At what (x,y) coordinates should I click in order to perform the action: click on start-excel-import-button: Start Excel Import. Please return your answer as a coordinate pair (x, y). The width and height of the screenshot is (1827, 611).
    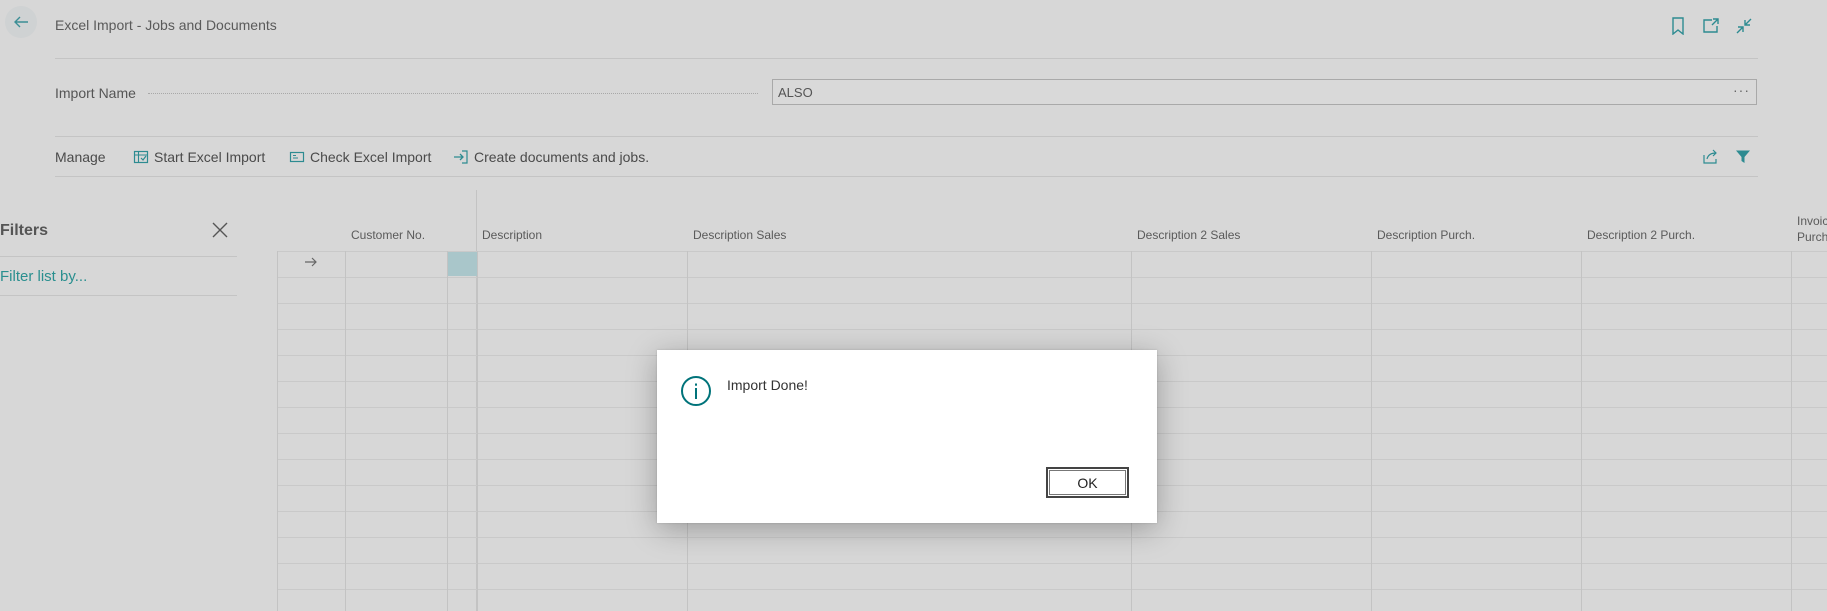
    Looking at the image, I should click on (199, 157).